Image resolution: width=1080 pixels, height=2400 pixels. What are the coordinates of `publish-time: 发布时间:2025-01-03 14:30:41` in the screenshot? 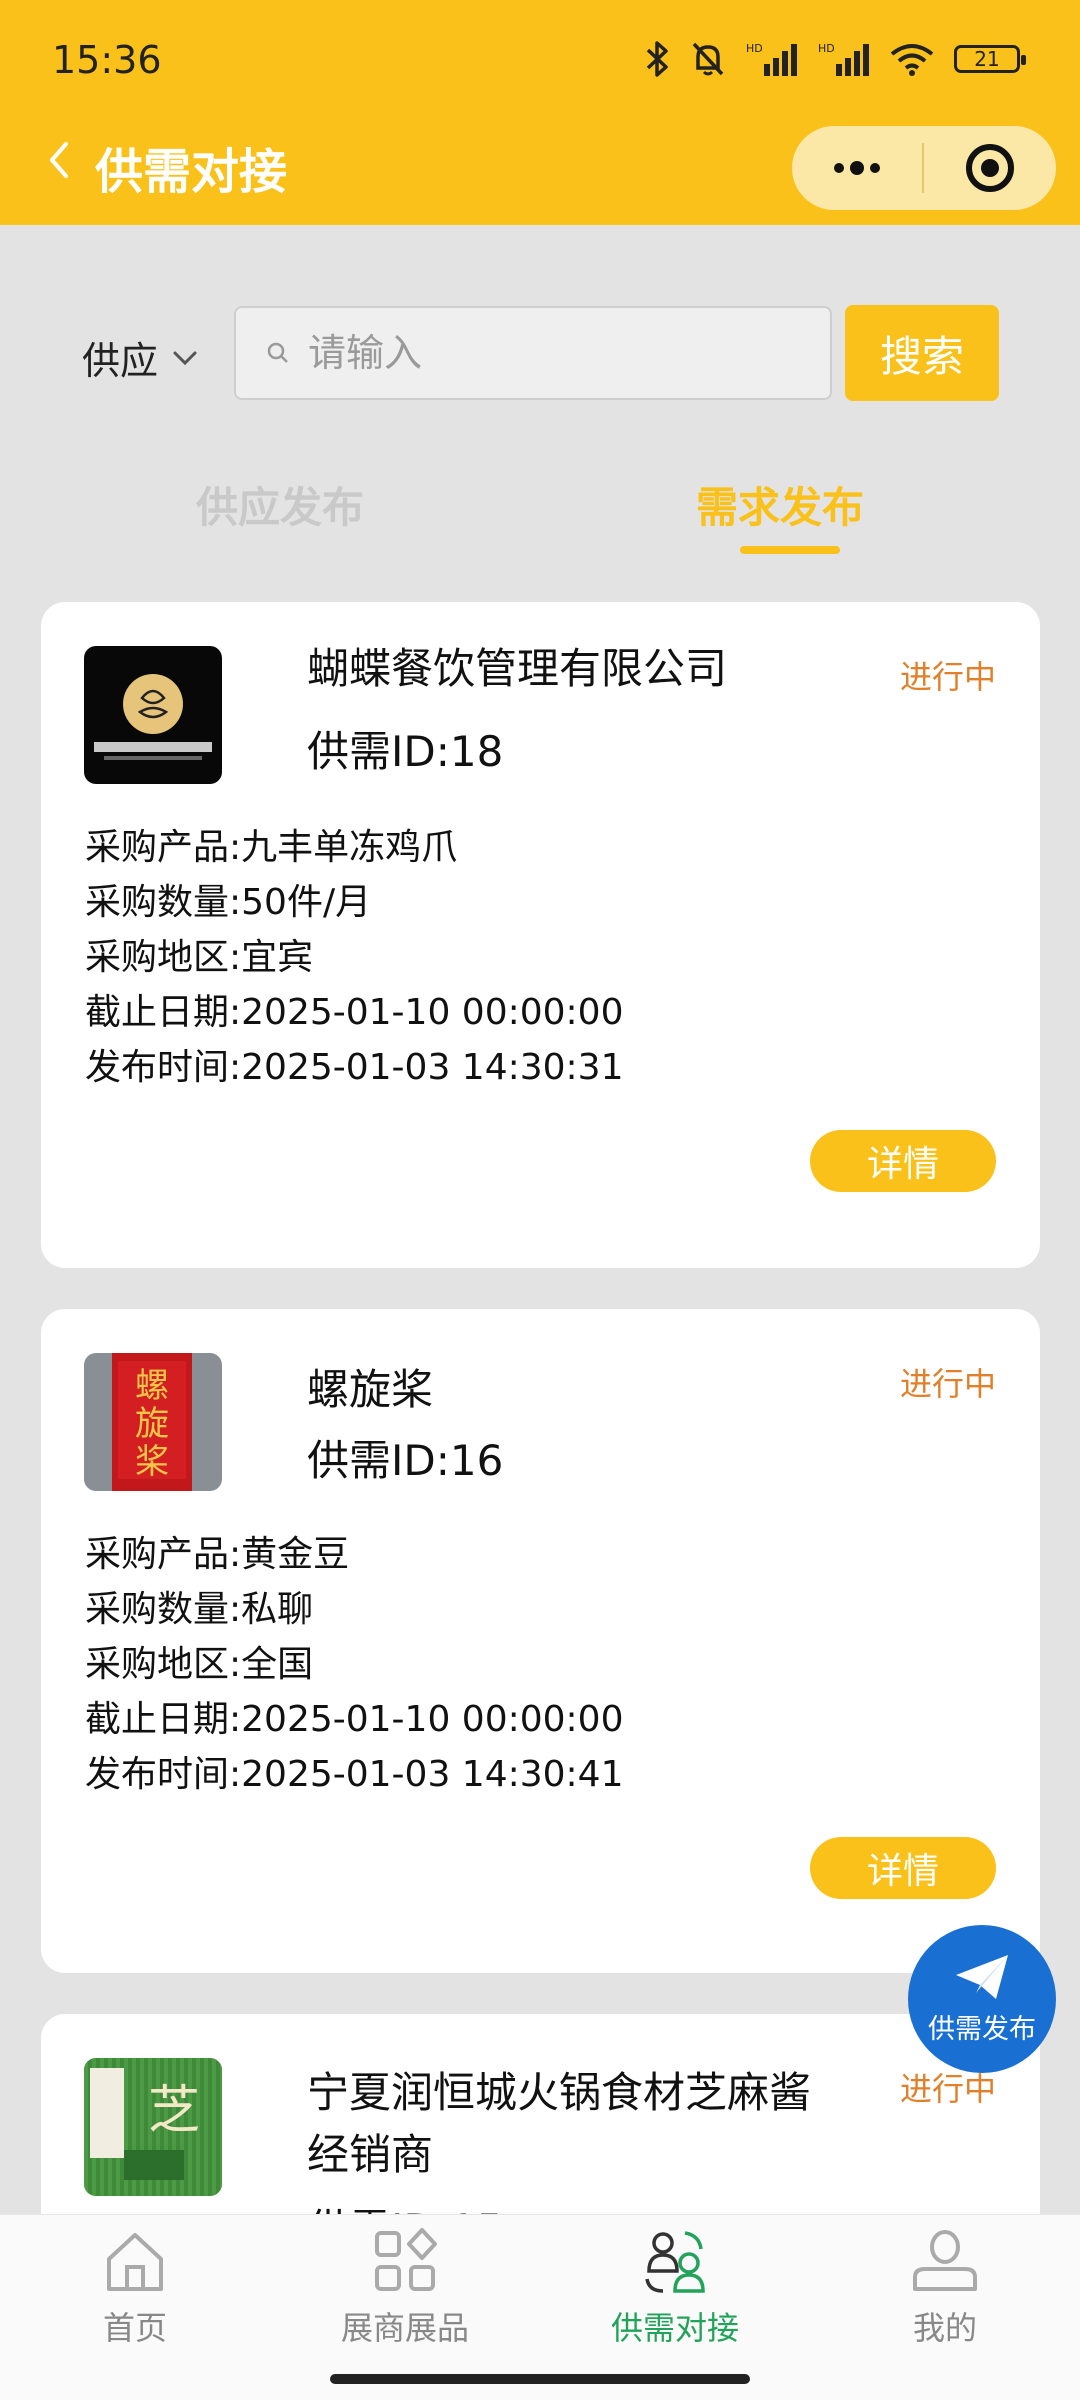 It's located at (354, 1774).